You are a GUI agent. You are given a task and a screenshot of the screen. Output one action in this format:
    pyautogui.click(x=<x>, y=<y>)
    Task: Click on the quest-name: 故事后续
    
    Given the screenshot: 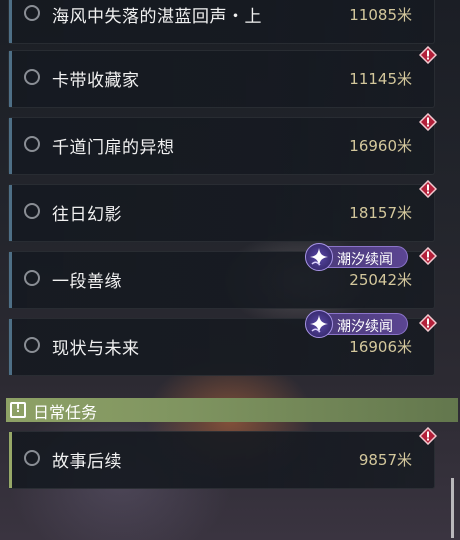 What is the action you would take?
    pyautogui.click(x=87, y=462)
    